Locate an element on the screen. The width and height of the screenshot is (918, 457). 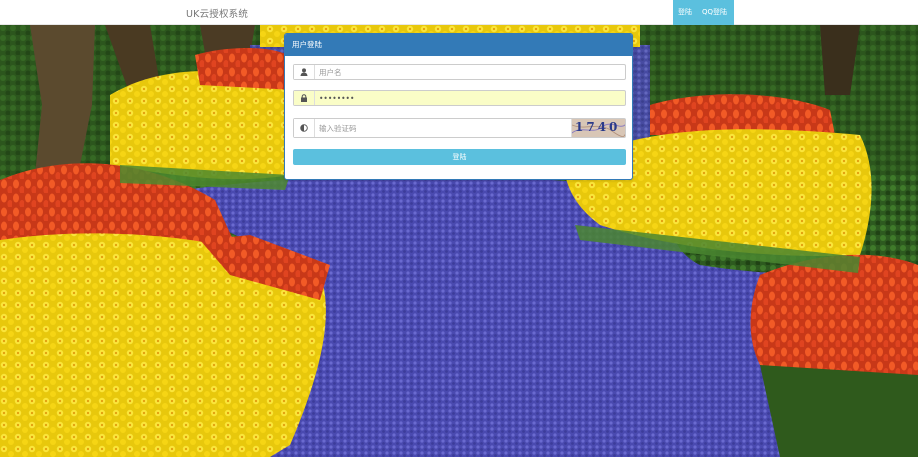
nav-links: 登陆 QQ登陆 is located at coordinates (704, 12).